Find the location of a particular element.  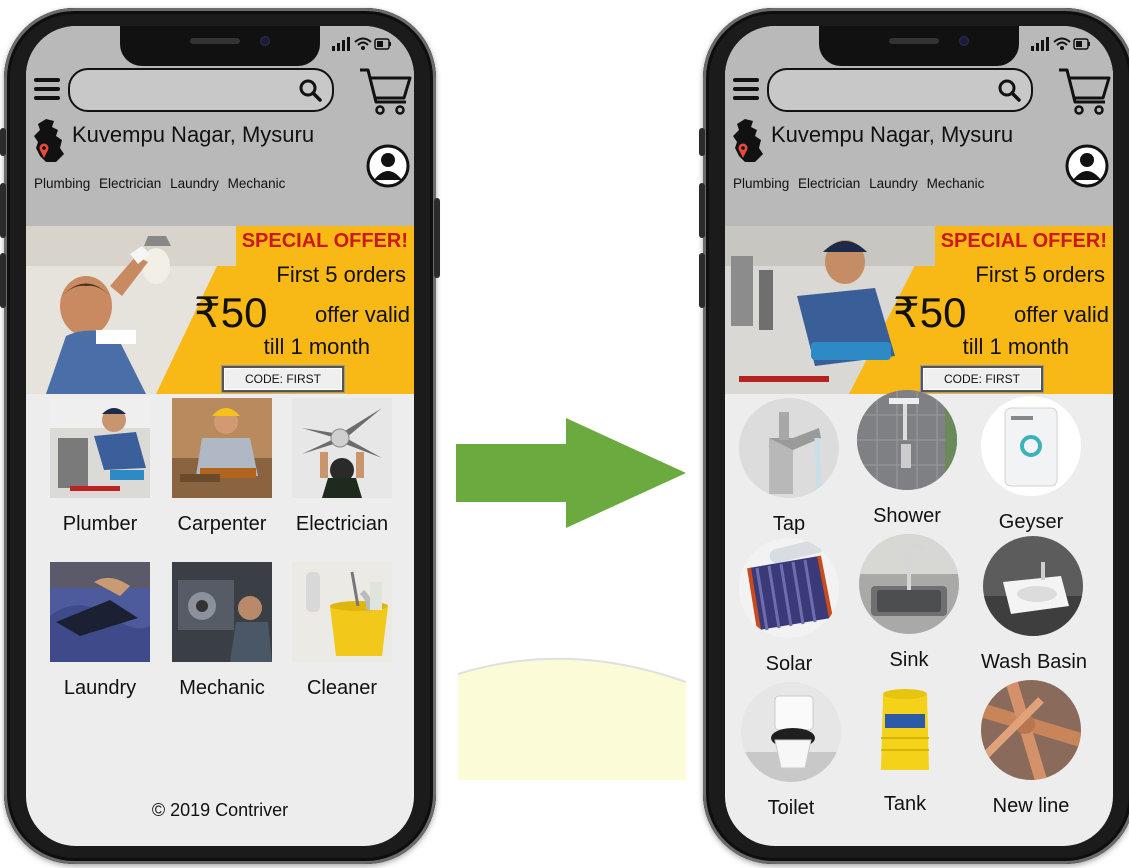

service-label: Mechanic is located at coordinates (222, 688).